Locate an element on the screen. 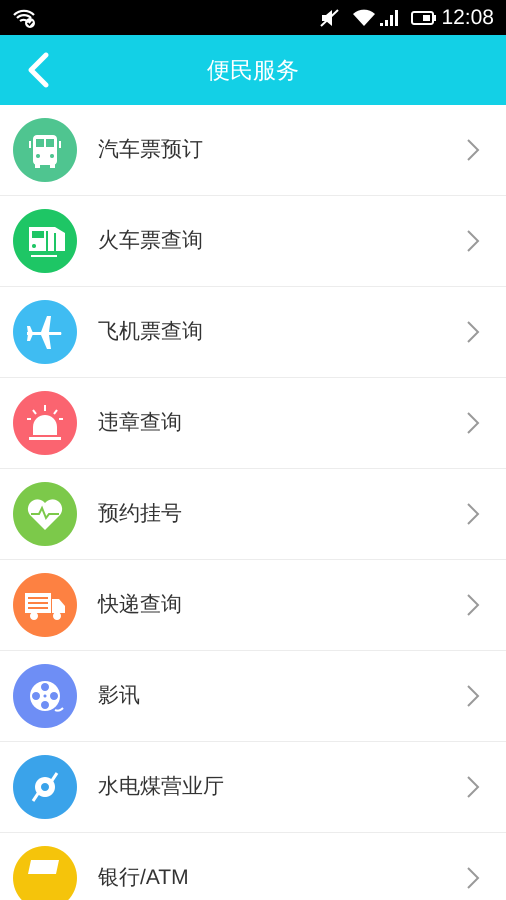 This screenshot has height=900, width=506. item-label: 火车票查询 is located at coordinates (151, 241).